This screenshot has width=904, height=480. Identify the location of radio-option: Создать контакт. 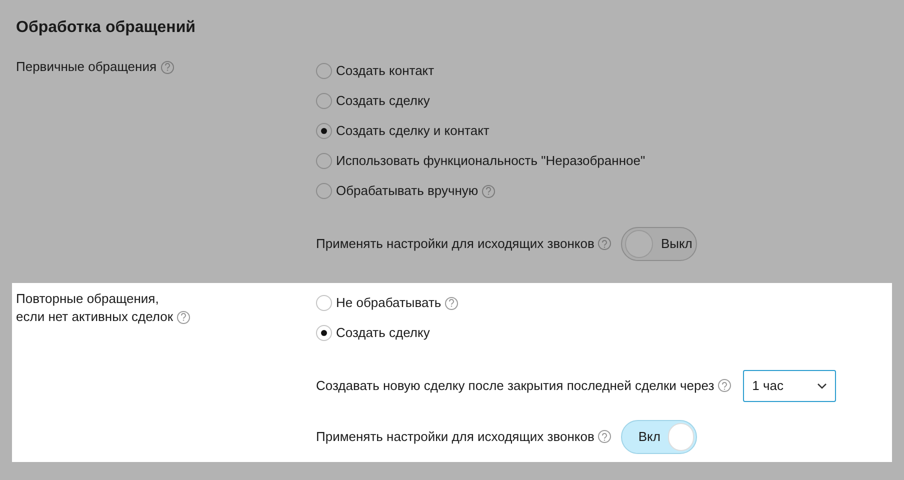
(375, 71).